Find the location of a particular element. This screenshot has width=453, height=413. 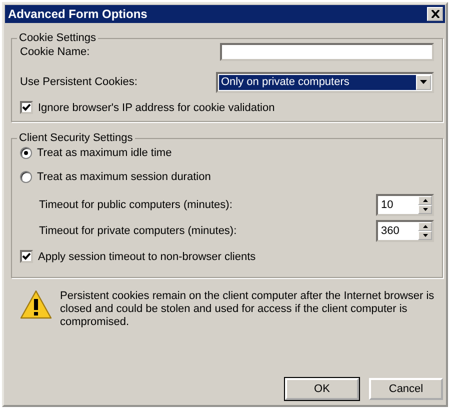

field-label: Use Persistent Cookies: is located at coordinates (79, 82).